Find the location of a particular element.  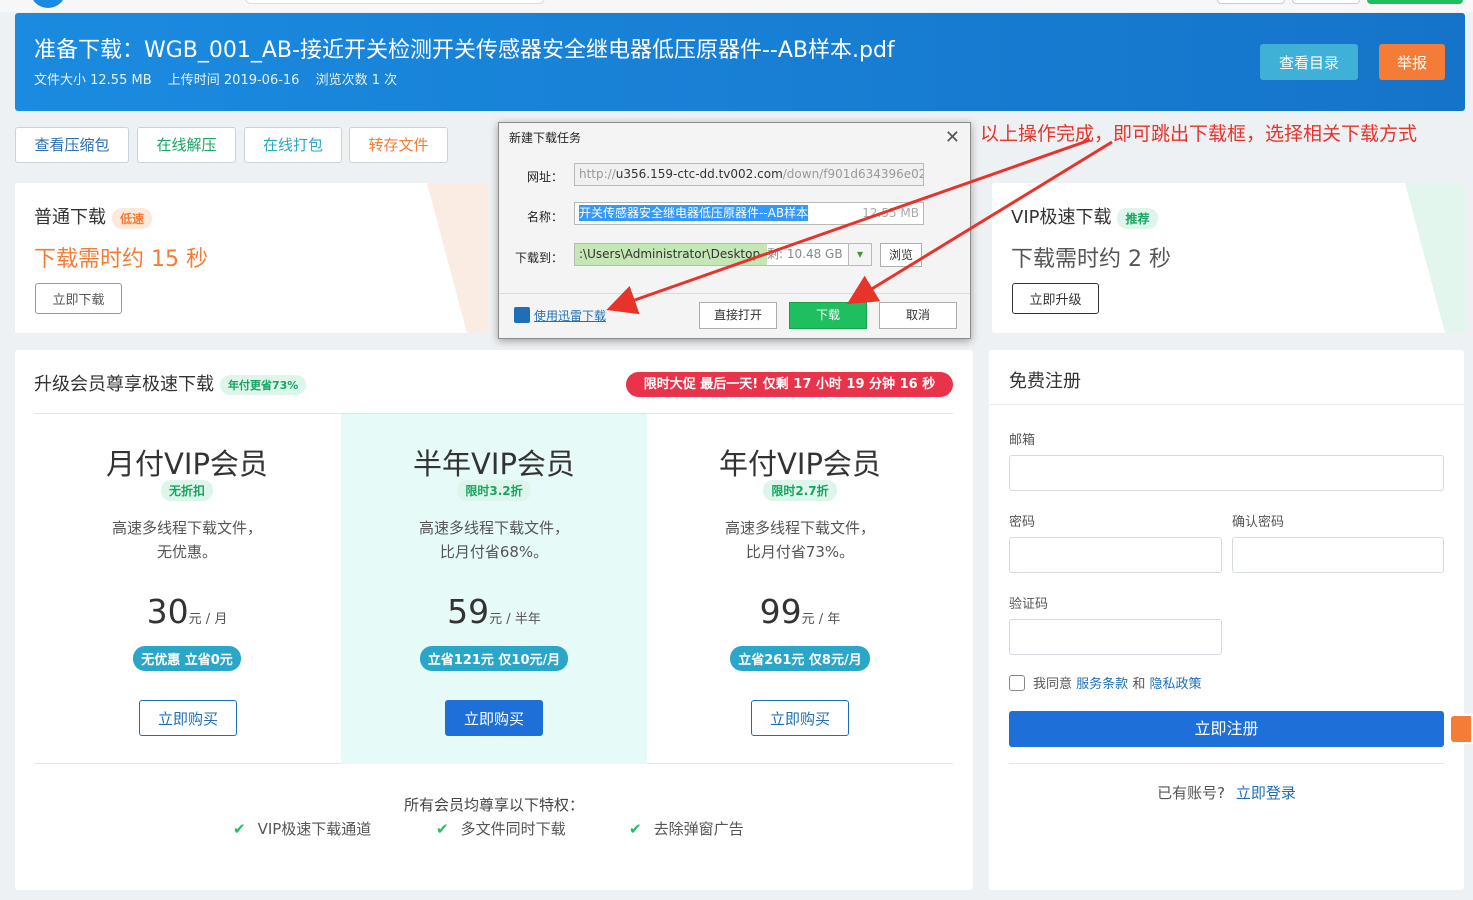

perk-item: ✔ 去除弹窗广告 is located at coordinates (686, 829).